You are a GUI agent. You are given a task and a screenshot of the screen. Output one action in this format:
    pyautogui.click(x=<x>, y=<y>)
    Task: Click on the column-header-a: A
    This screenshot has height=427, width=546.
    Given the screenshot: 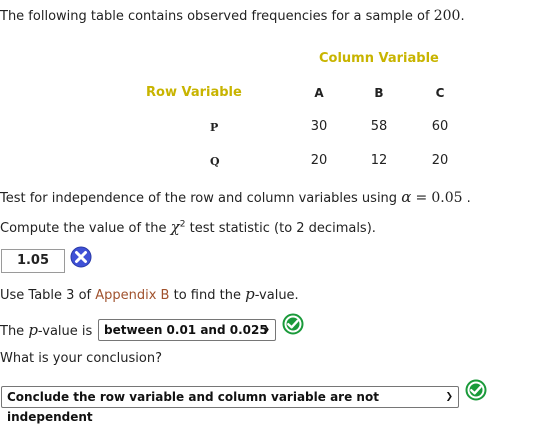 What is the action you would take?
    pyautogui.click(x=319, y=93)
    